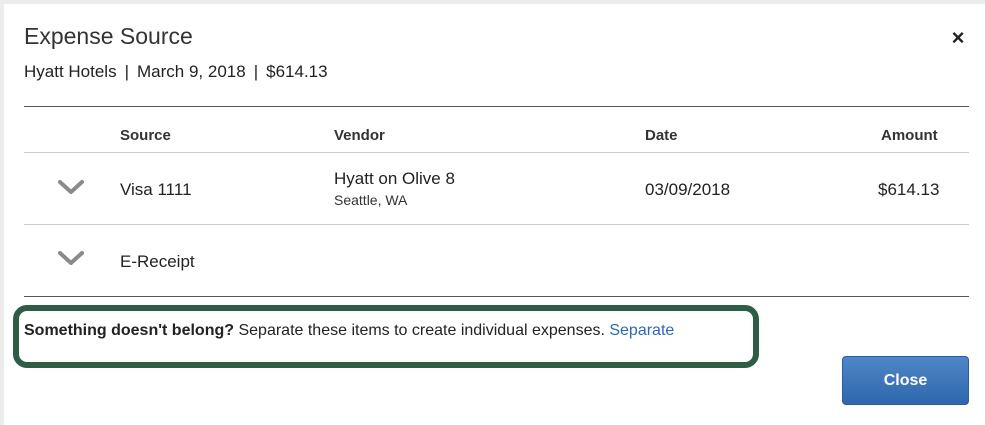  What do you see at coordinates (129, 330) in the screenshot?
I see `notice-bold-text: Something doesn't belong?` at bounding box center [129, 330].